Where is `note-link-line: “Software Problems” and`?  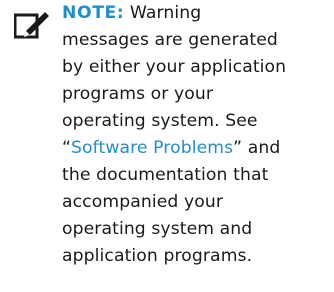
note-link-line: “Software Problems” and is located at coordinates (198, 148).